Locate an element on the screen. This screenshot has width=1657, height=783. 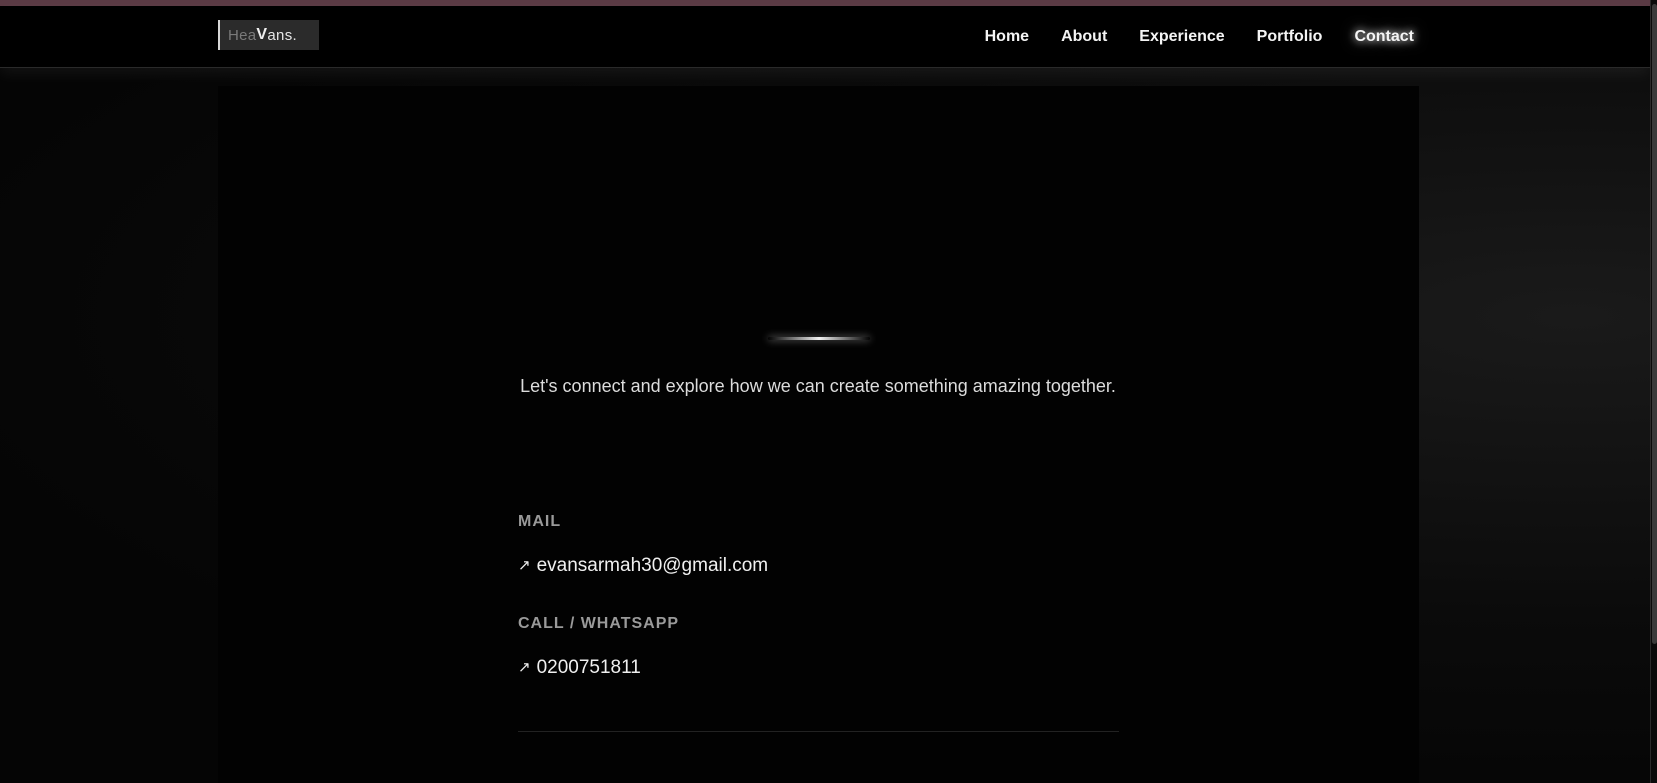
main-nav: Home About Experience Portfolio Contact is located at coordinates (1199, 37).